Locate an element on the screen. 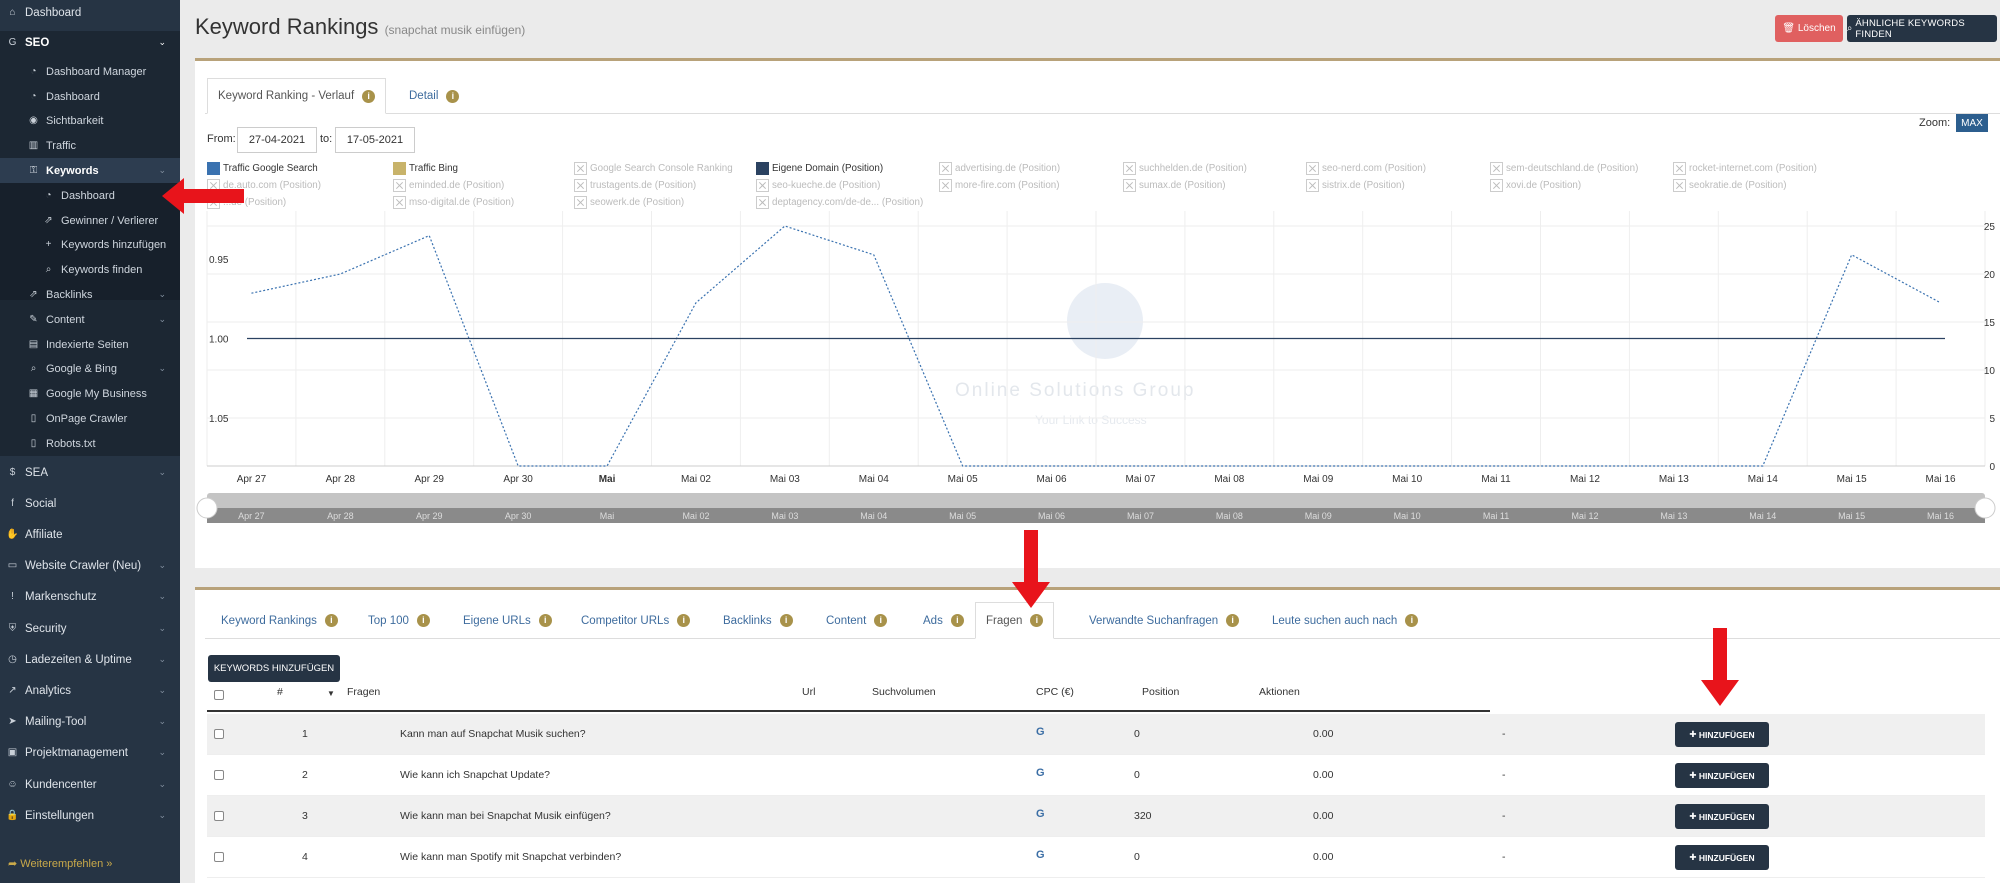 The height and width of the screenshot is (883, 2000). sidebar-item-seo: G SEO ⌄ is located at coordinates (90, 42).